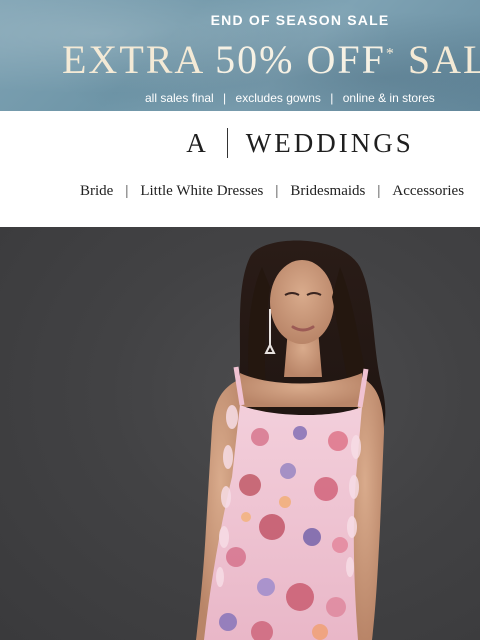 The height and width of the screenshot is (640, 480). Describe the element at coordinates (329, 143) in the screenshot. I see `logo-word: WEDDINGS` at that location.